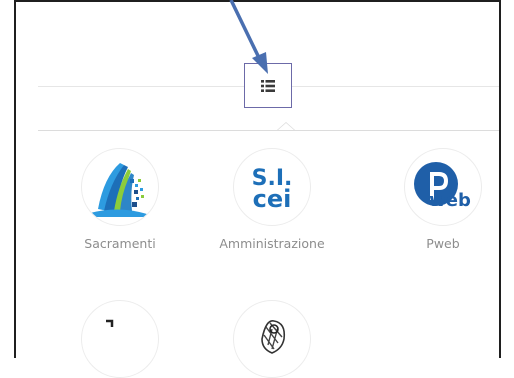 The width and height of the screenshot is (514, 378). Describe the element at coordinates (268, 130) in the screenshot. I see `dropdown-top-border` at that location.